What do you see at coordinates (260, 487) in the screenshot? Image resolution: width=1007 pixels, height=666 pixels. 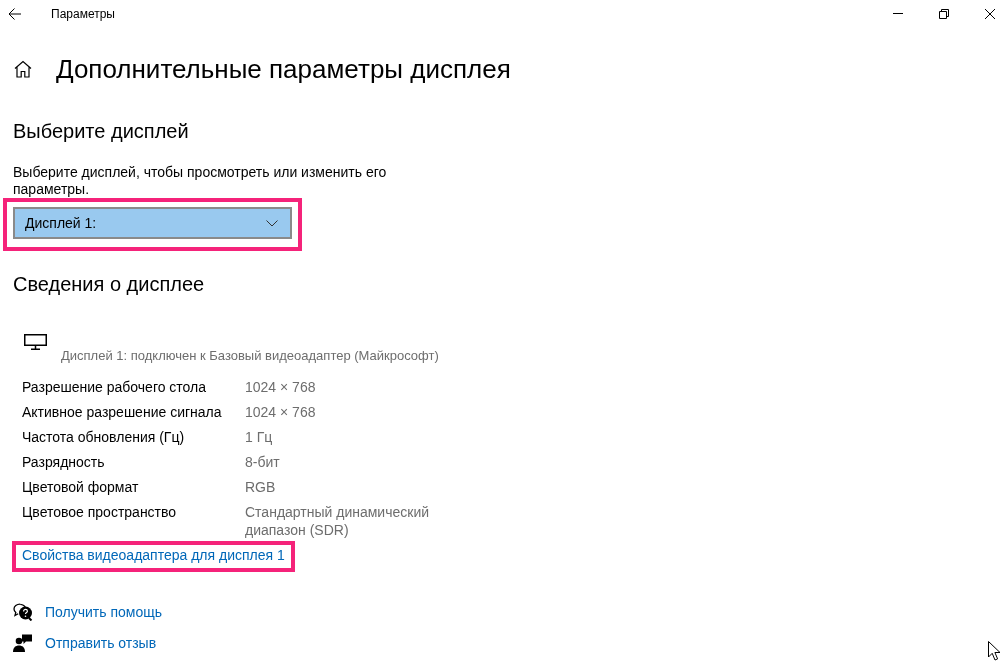 I see `property-value: RGB` at bounding box center [260, 487].